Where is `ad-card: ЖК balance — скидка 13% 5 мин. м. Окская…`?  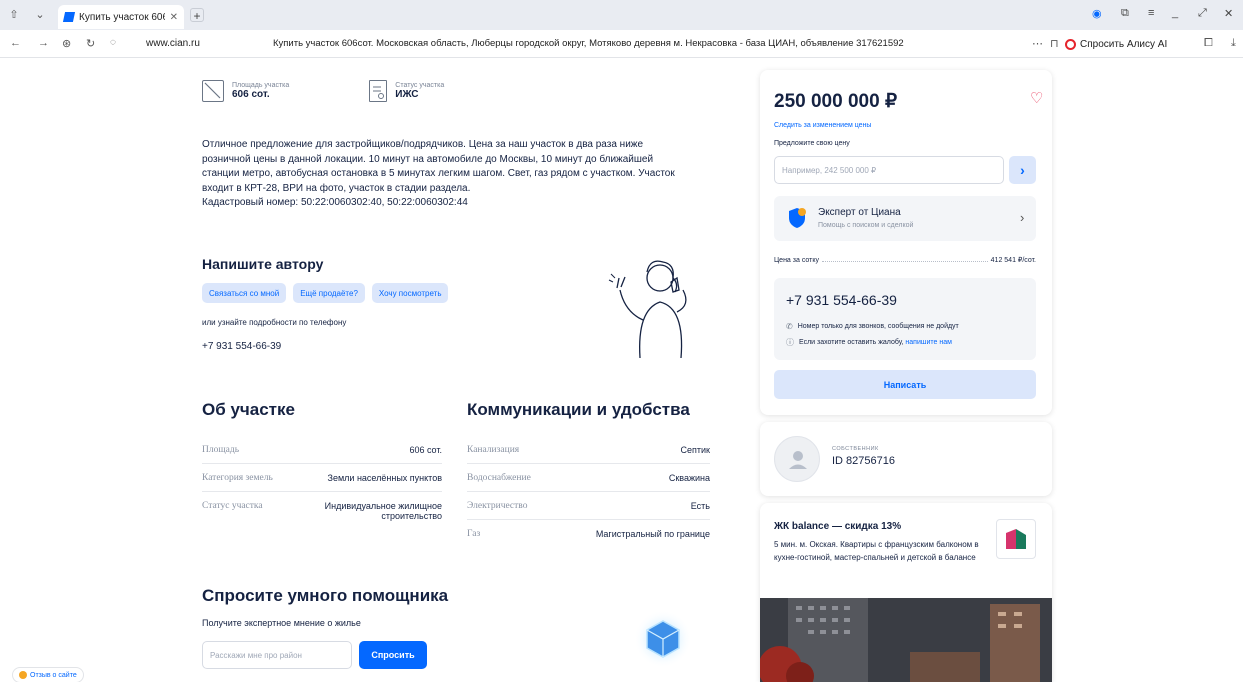 ad-card: ЖК balance — скидка 13% 5 мин. м. Окская… is located at coordinates (906, 592).